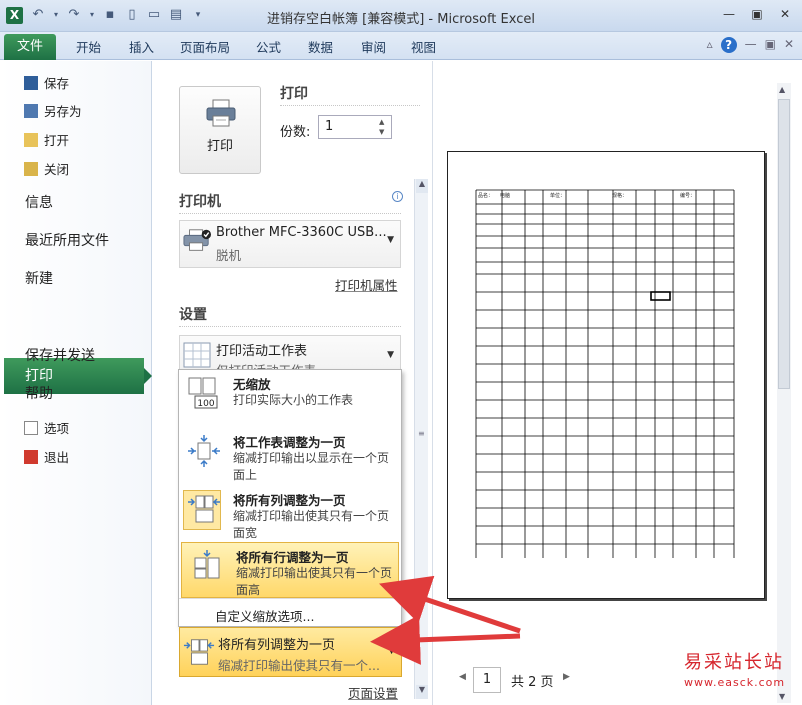  Describe the element at coordinates (31, 83) in the screenshot. I see `save-icon` at that location.